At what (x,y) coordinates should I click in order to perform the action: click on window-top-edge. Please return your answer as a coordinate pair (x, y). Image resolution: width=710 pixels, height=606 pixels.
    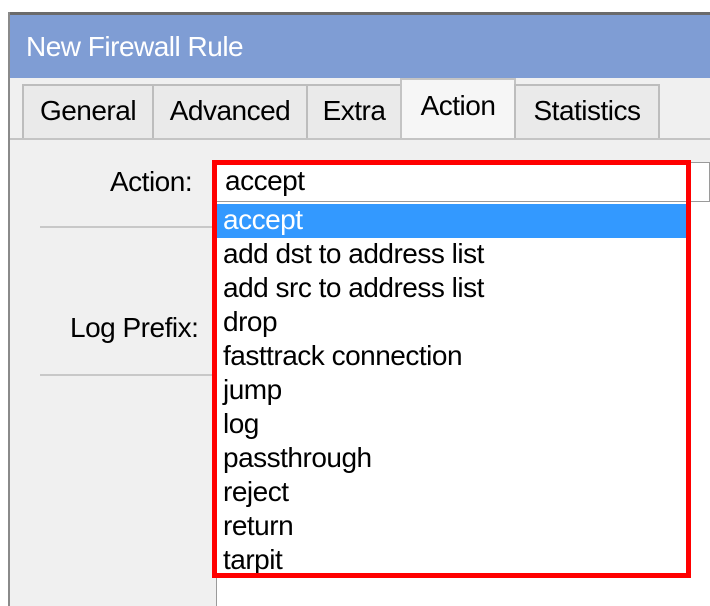
    Looking at the image, I should click on (355, 6).